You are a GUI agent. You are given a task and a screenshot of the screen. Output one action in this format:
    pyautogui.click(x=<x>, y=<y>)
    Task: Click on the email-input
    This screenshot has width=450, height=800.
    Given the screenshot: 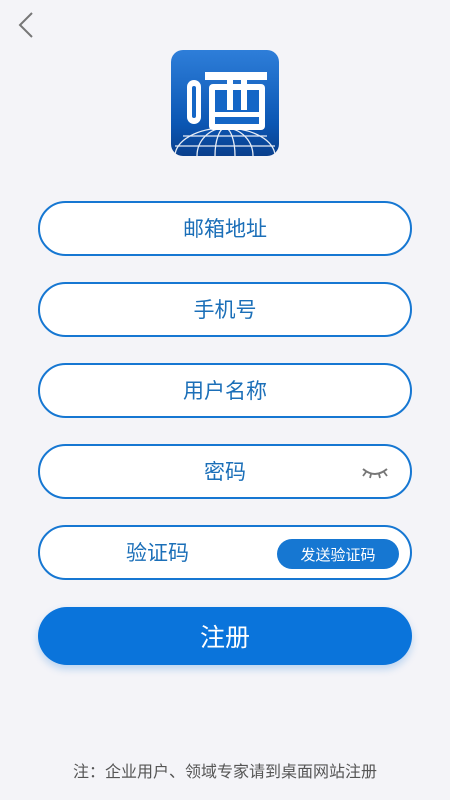 What is the action you would take?
    pyautogui.click(x=225, y=228)
    